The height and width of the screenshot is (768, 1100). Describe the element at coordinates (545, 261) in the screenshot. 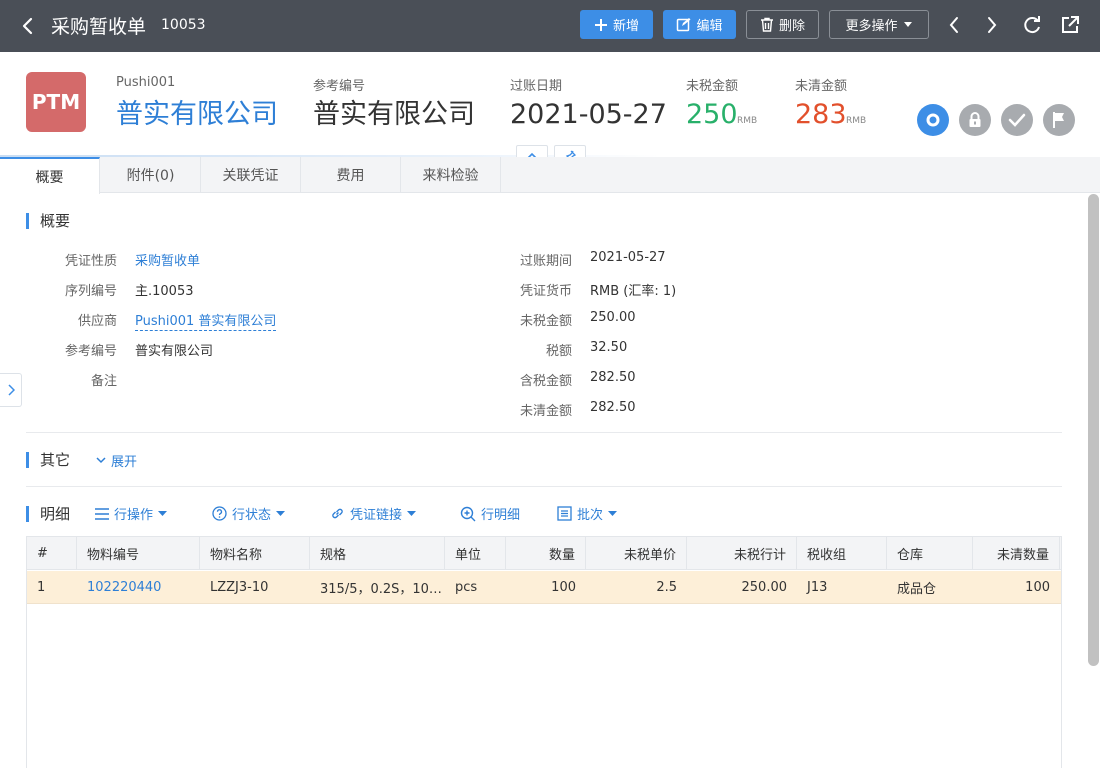

I see `field-label-posting-period: 过账期间` at that location.